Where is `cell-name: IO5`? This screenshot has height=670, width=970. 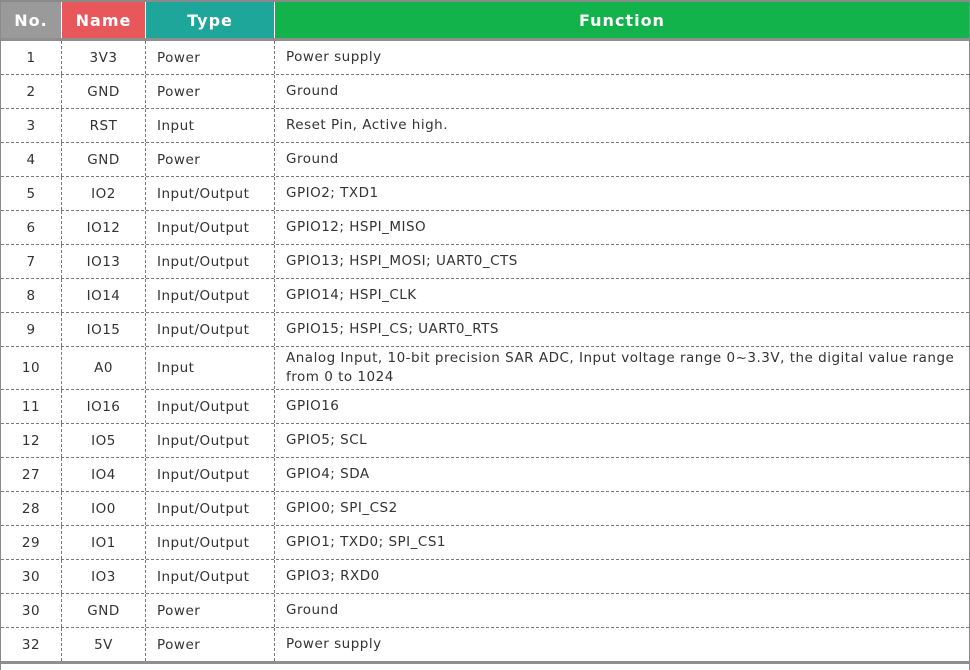 cell-name: IO5 is located at coordinates (104, 440).